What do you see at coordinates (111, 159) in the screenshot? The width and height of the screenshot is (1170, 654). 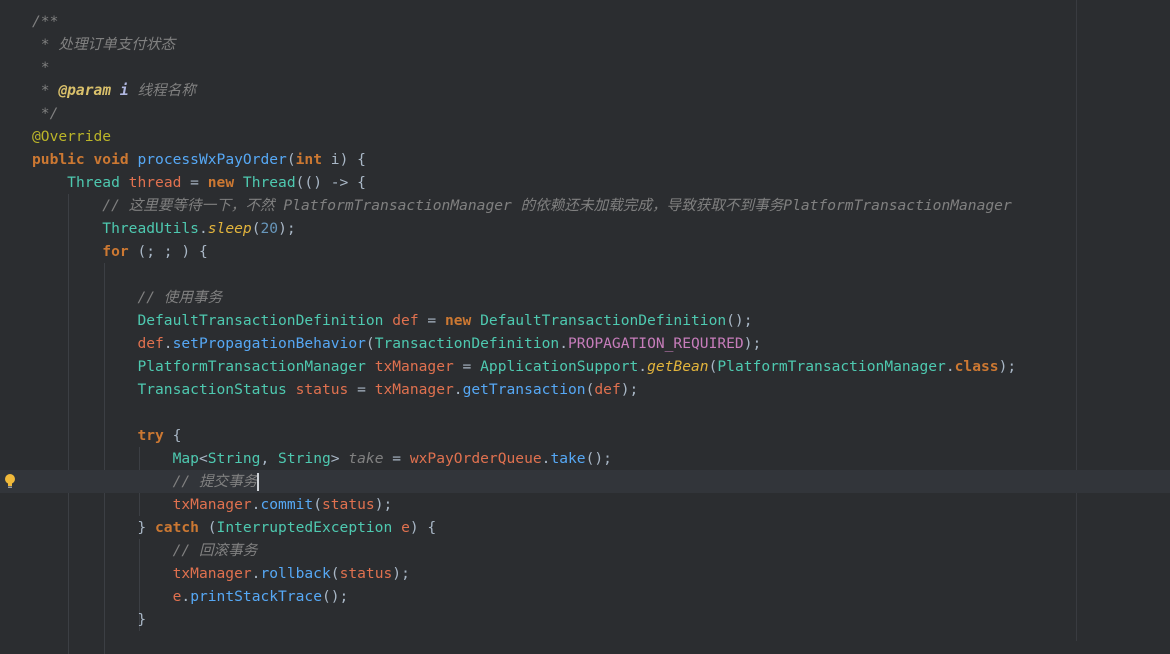 I see `code-token: void` at bounding box center [111, 159].